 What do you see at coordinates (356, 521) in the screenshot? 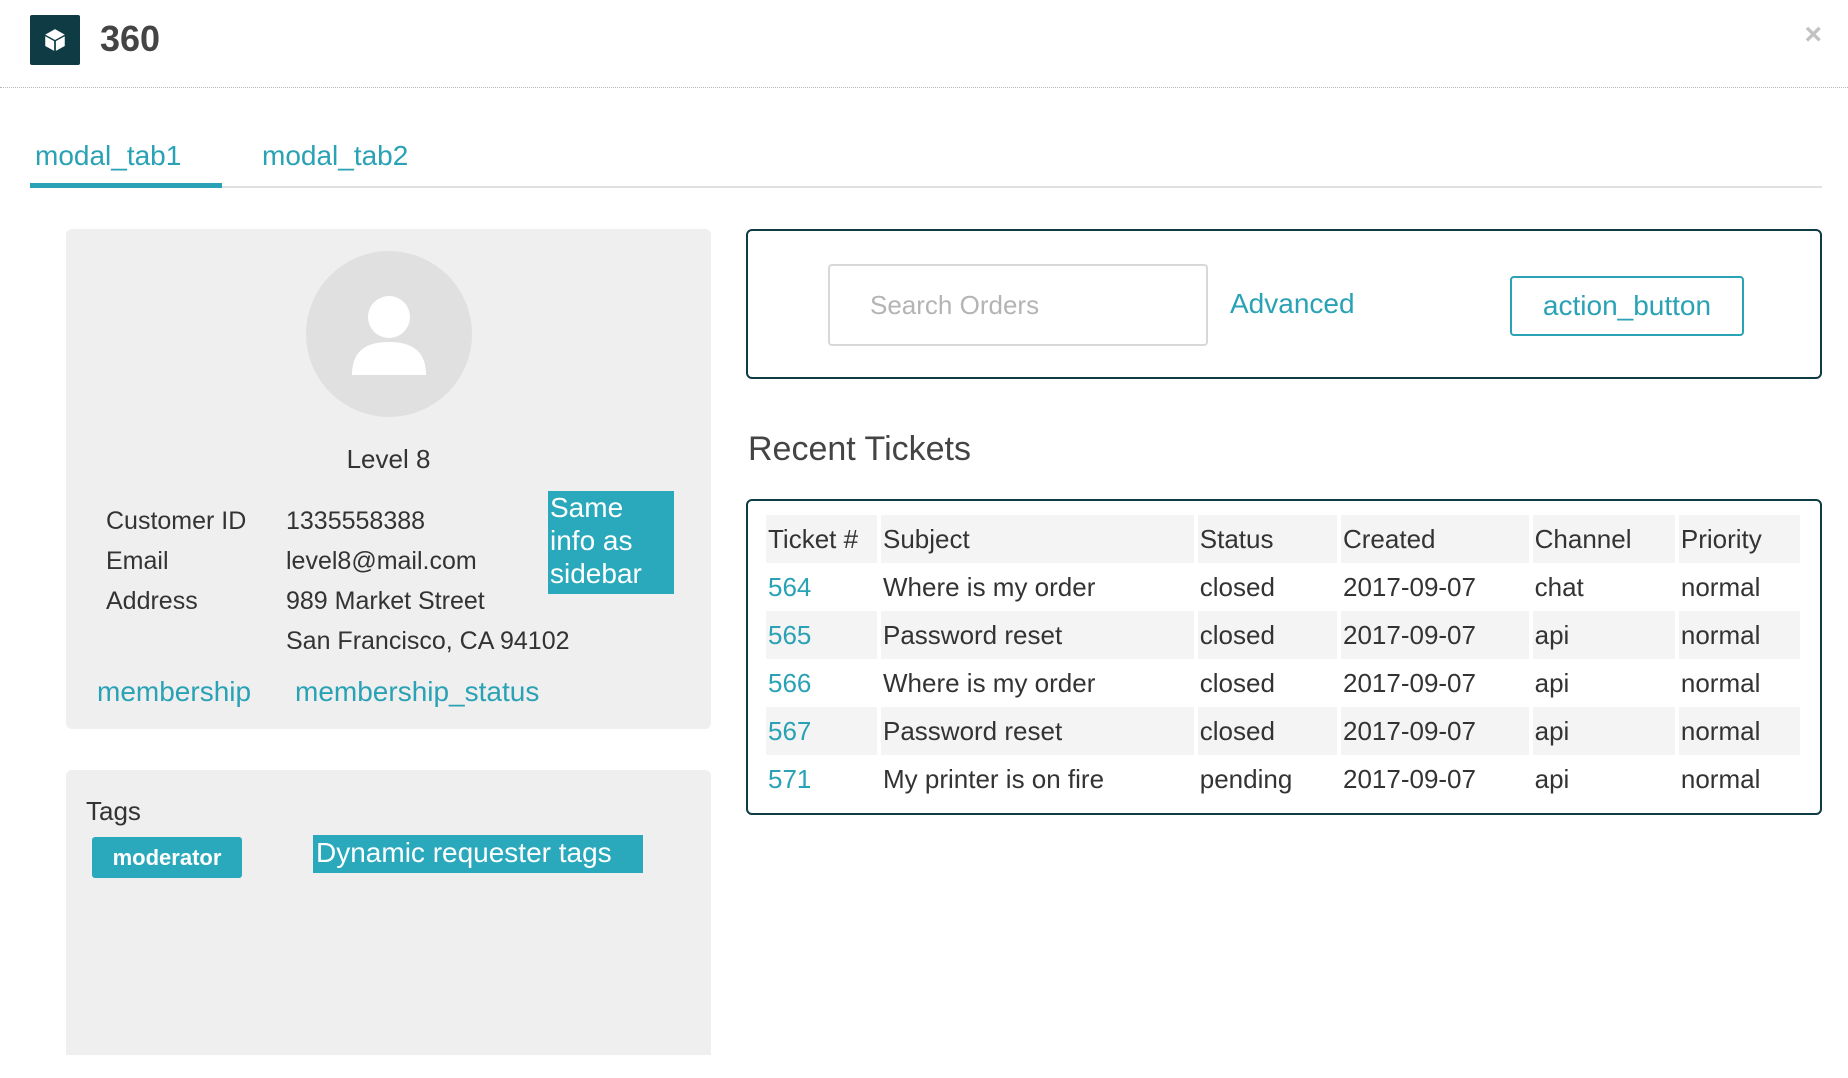
I see `customer-id-value: 1335558388` at bounding box center [356, 521].